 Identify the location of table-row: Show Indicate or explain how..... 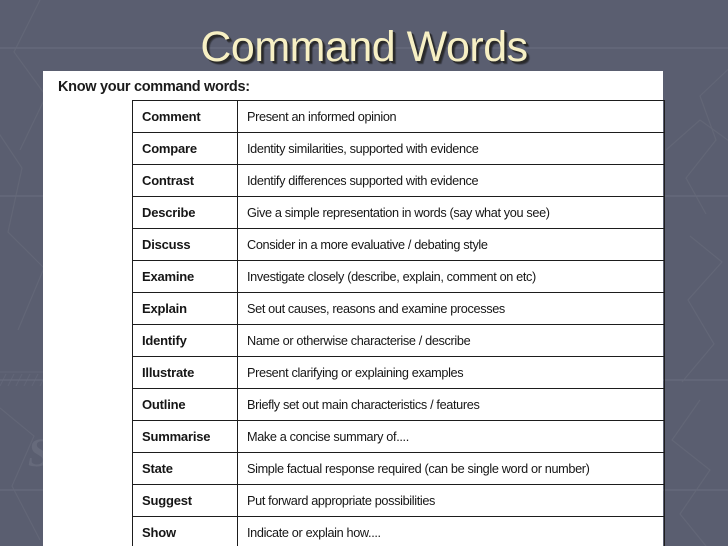
(398, 531).